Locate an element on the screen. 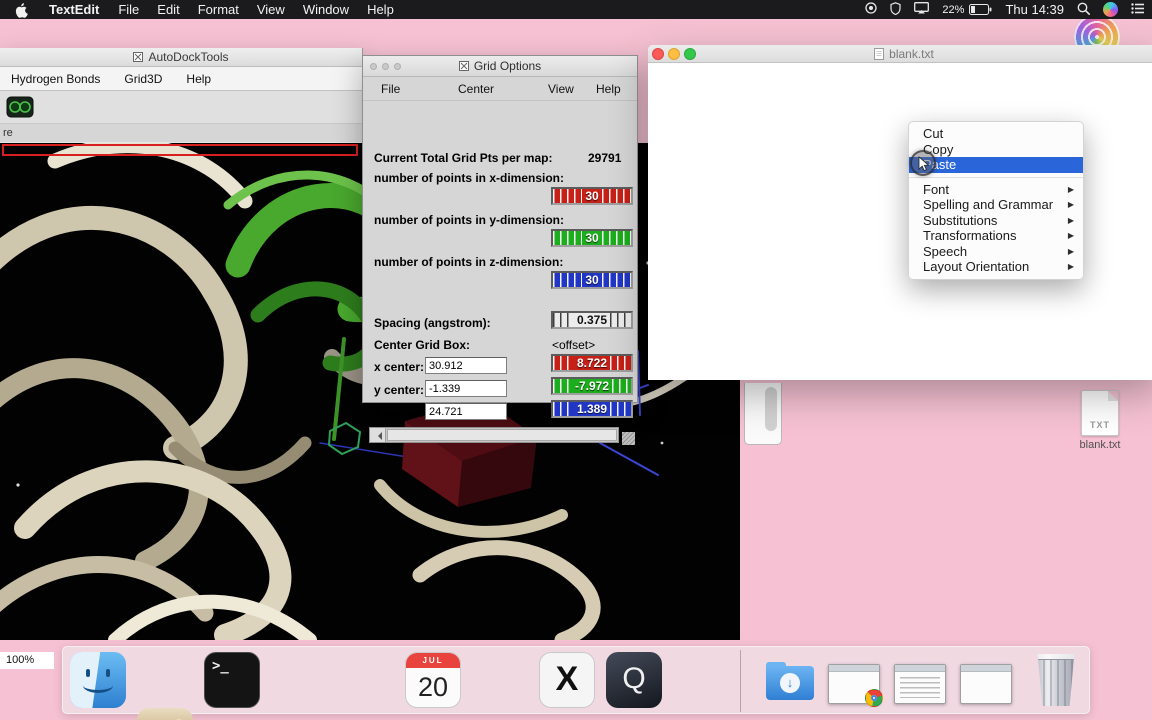 The image size is (1152, 720). window-resize-grip is located at coordinates (628, 438).